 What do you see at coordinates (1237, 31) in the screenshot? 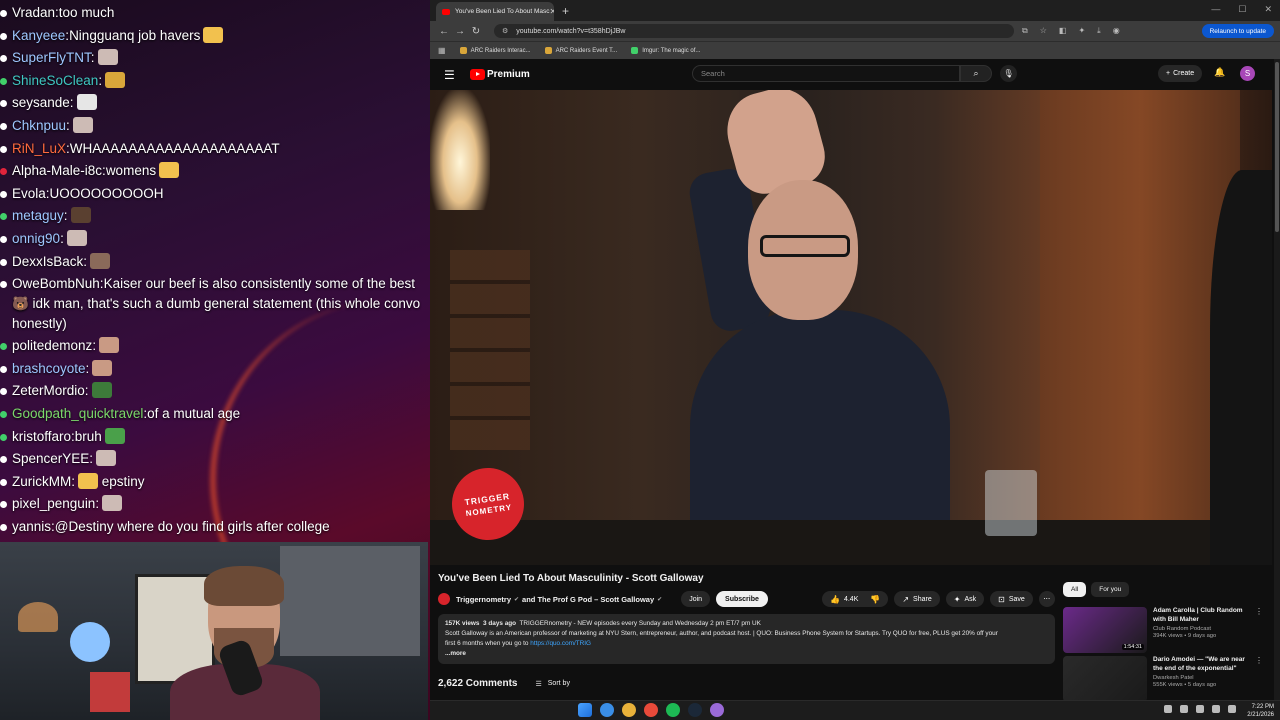
I see `relaunch-button: Relaunch to update` at bounding box center [1237, 31].